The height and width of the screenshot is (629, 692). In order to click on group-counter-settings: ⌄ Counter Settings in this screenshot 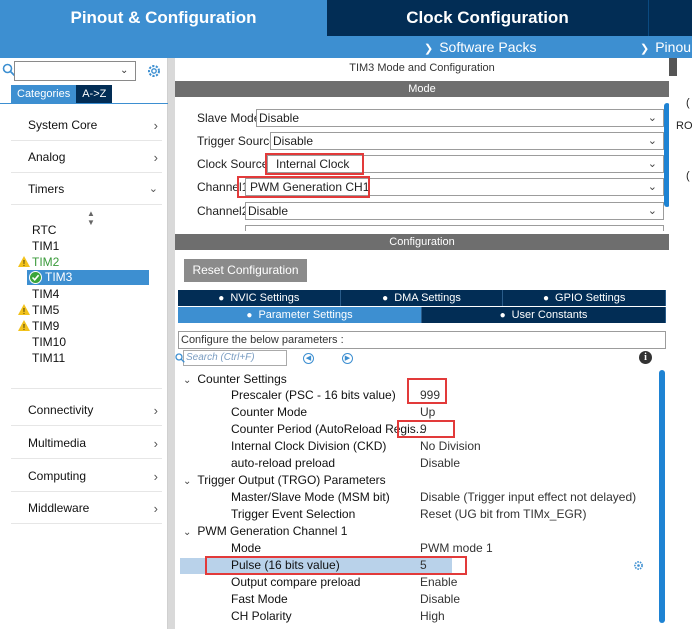, I will do `click(235, 379)`.